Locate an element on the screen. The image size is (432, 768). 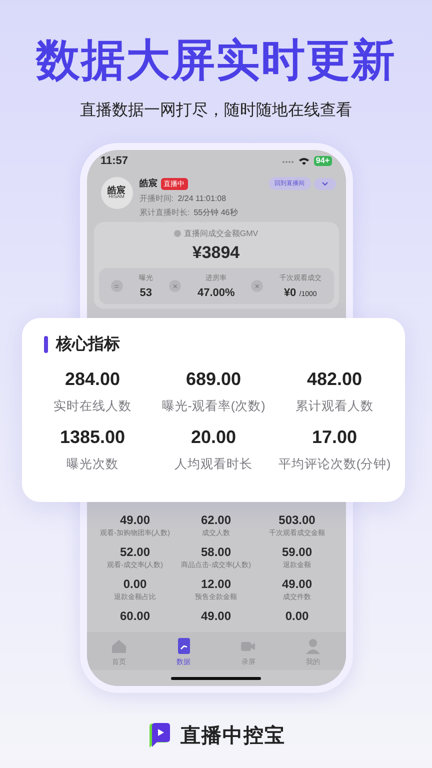
metric-label: 平均评论次数(分钟) is located at coordinates (334, 464).